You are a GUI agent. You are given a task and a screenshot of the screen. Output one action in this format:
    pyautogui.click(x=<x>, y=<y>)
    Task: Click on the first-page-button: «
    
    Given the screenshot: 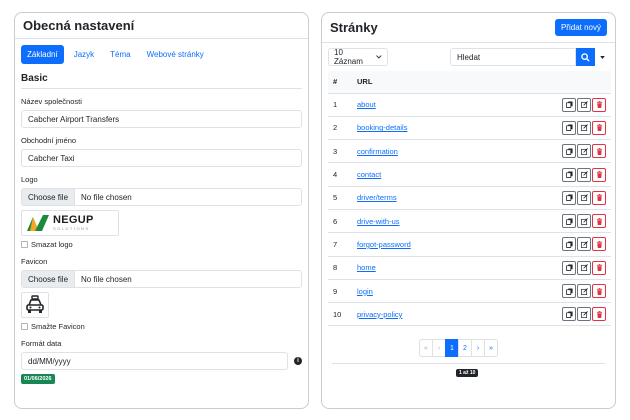 What is the action you would take?
    pyautogui.click(x=426, y=348)
    